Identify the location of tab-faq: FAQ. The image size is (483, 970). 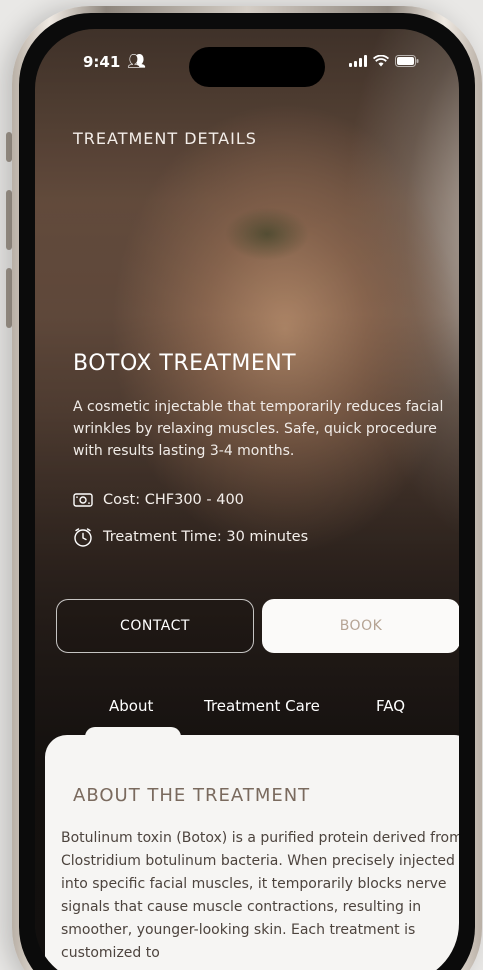
(390, 706).